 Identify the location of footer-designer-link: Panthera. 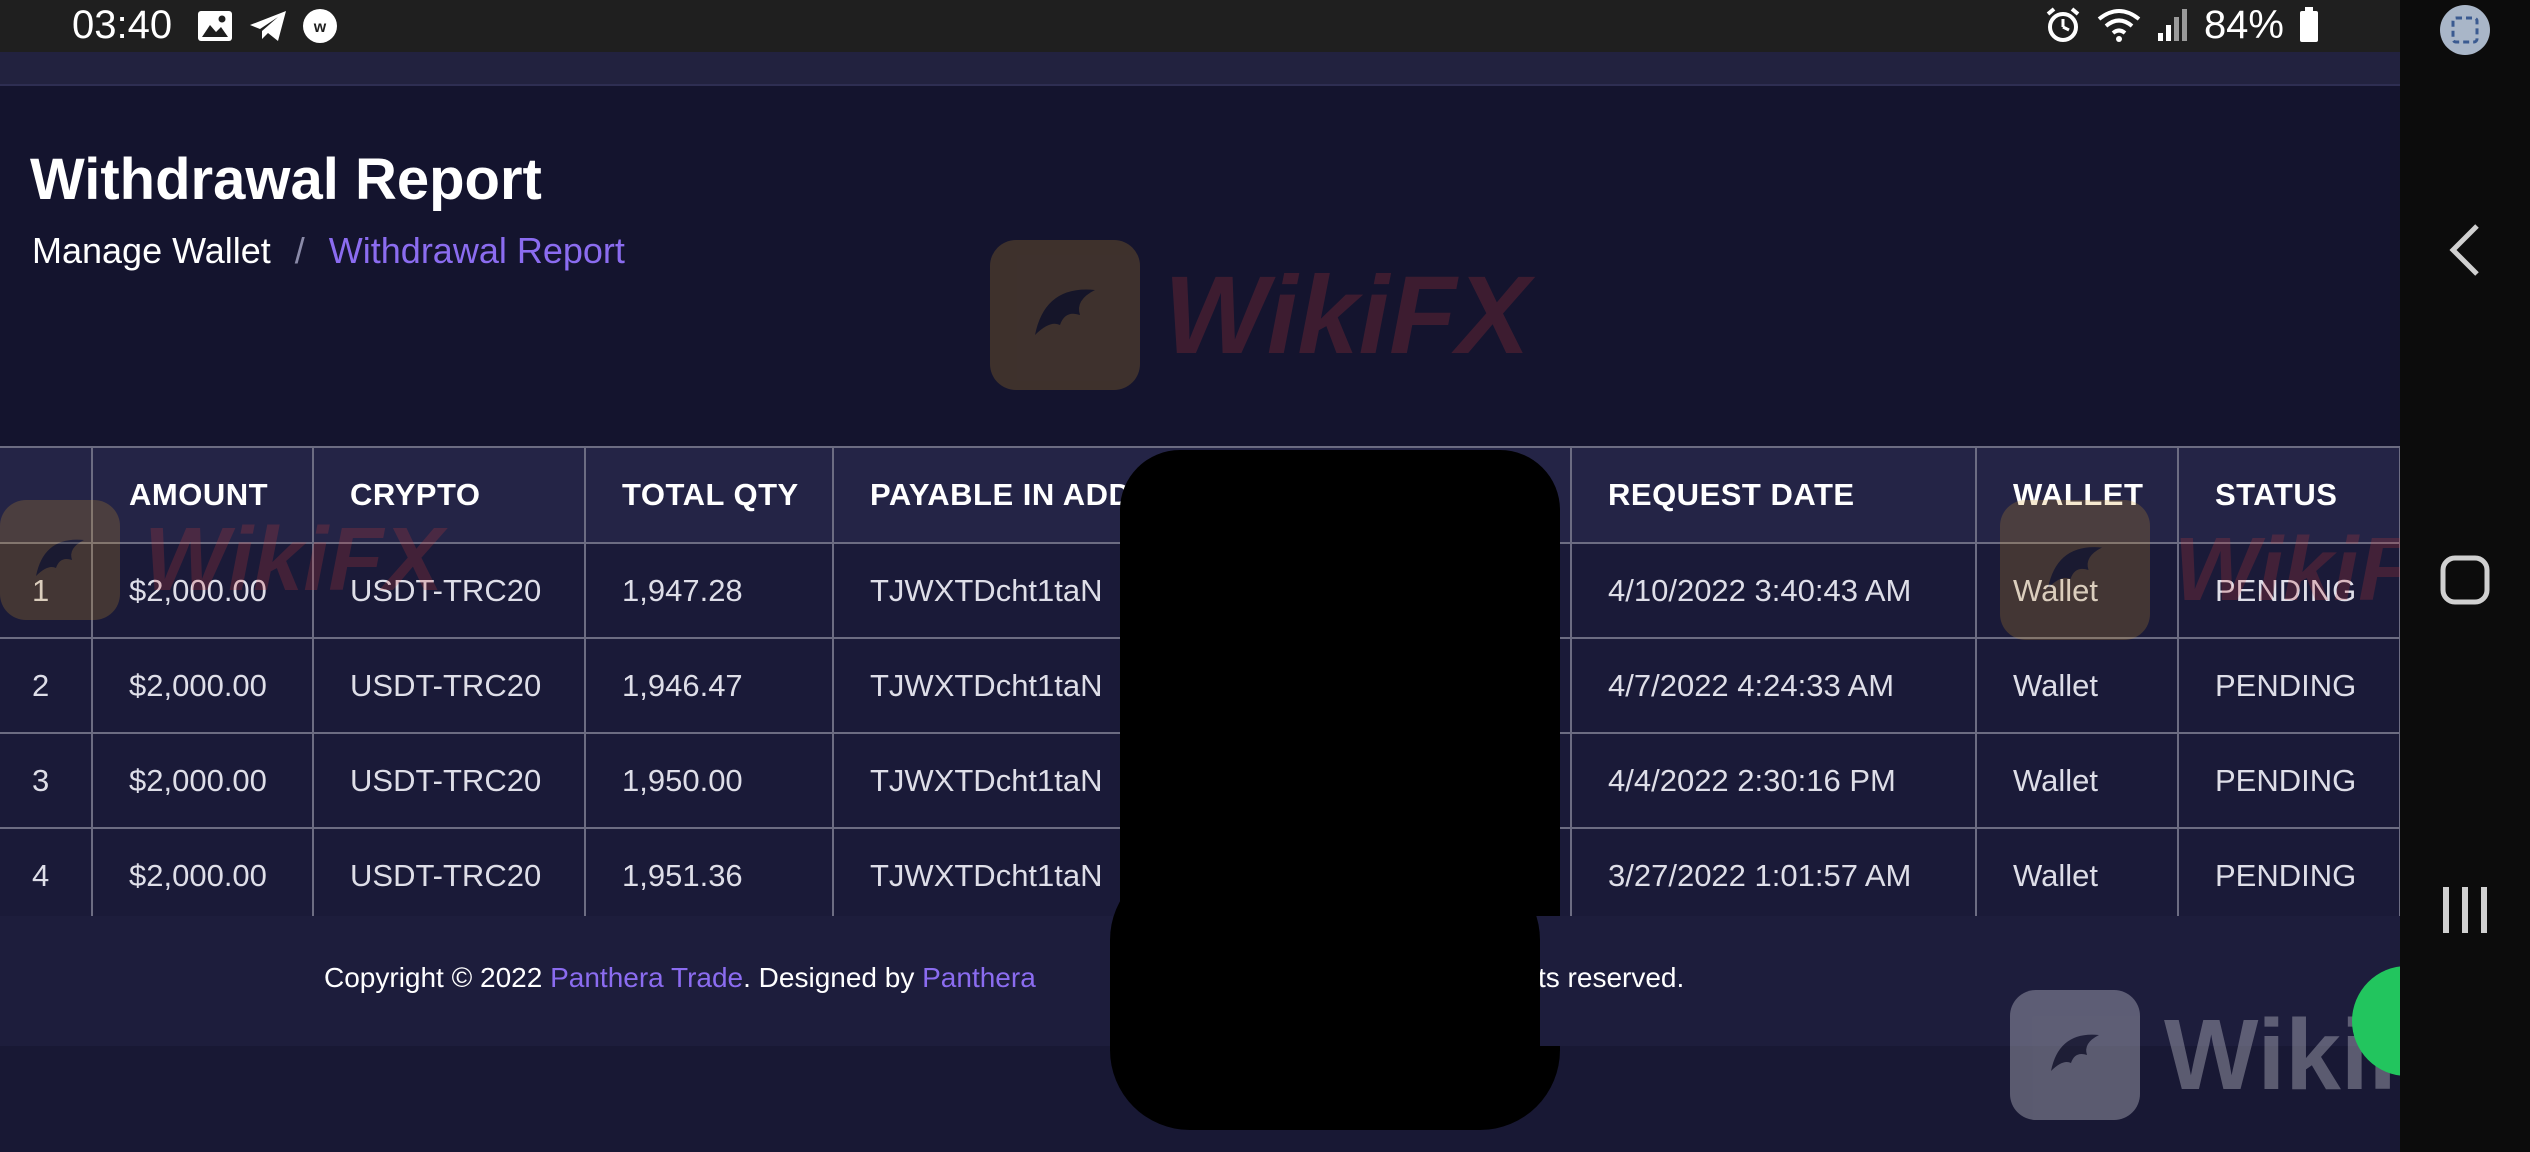
(979, 977).